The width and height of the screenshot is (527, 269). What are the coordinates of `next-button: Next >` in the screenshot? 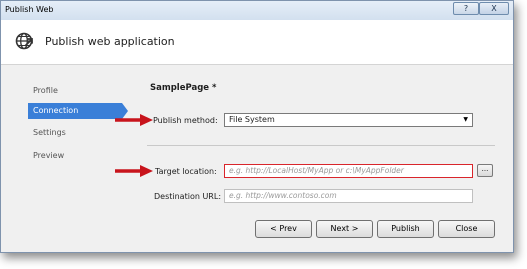 It's located at (344, 229).